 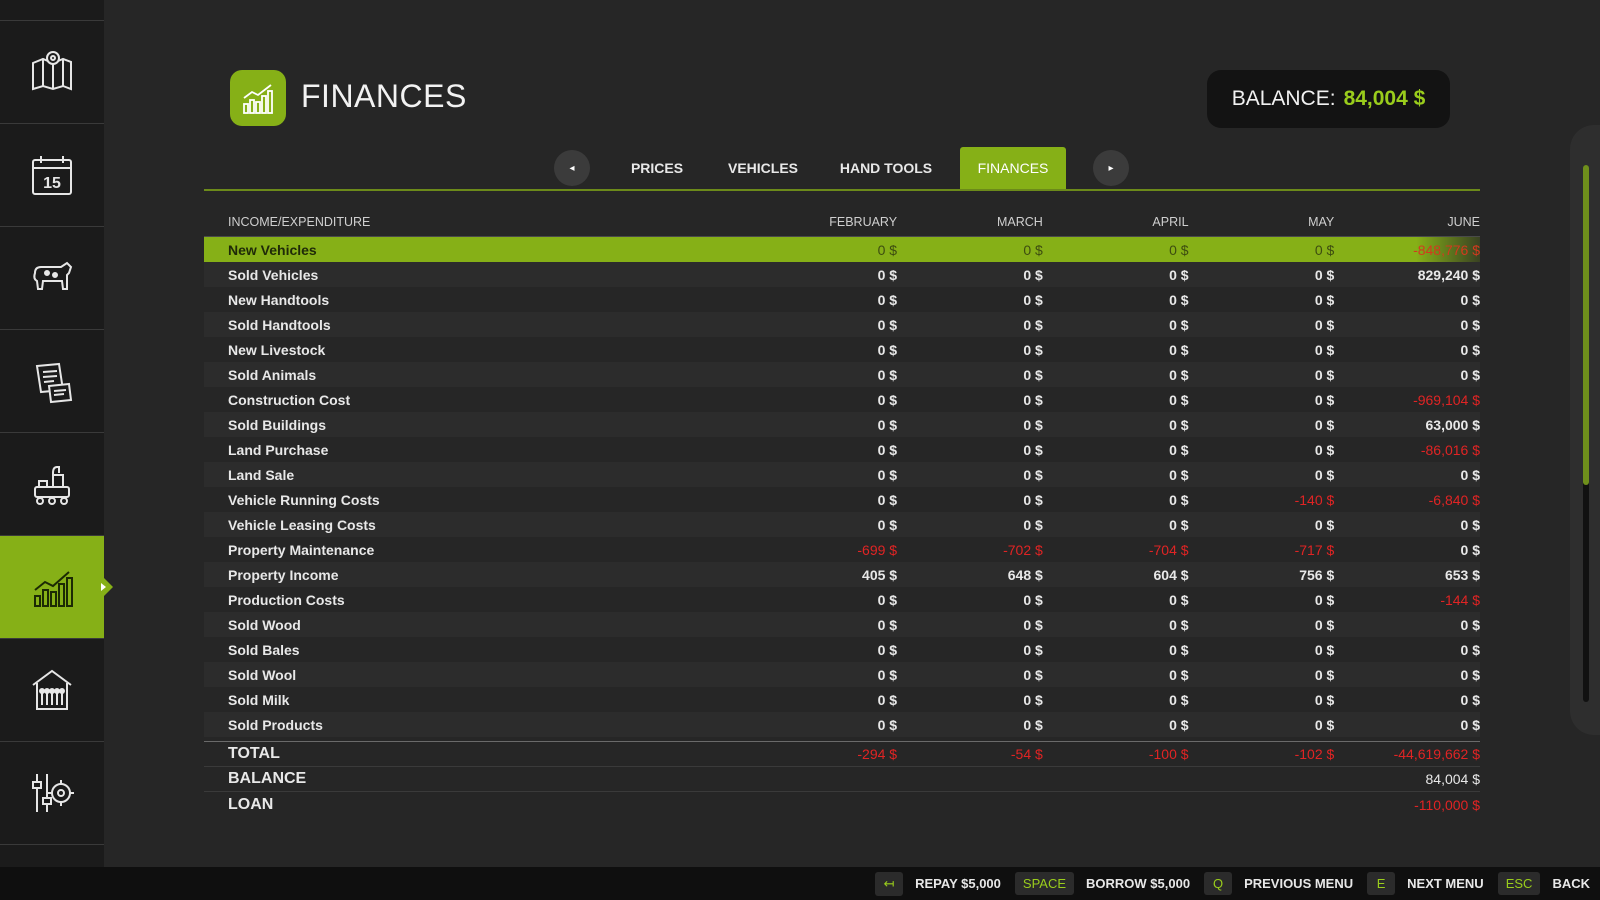 What do you see at coordinates (842, 424) in the screenshot?
I see `table-row: Sold Buildings 0 $ 0 $ 0 $ 0 $ 63,000 $` at bounding box center [842, 424].